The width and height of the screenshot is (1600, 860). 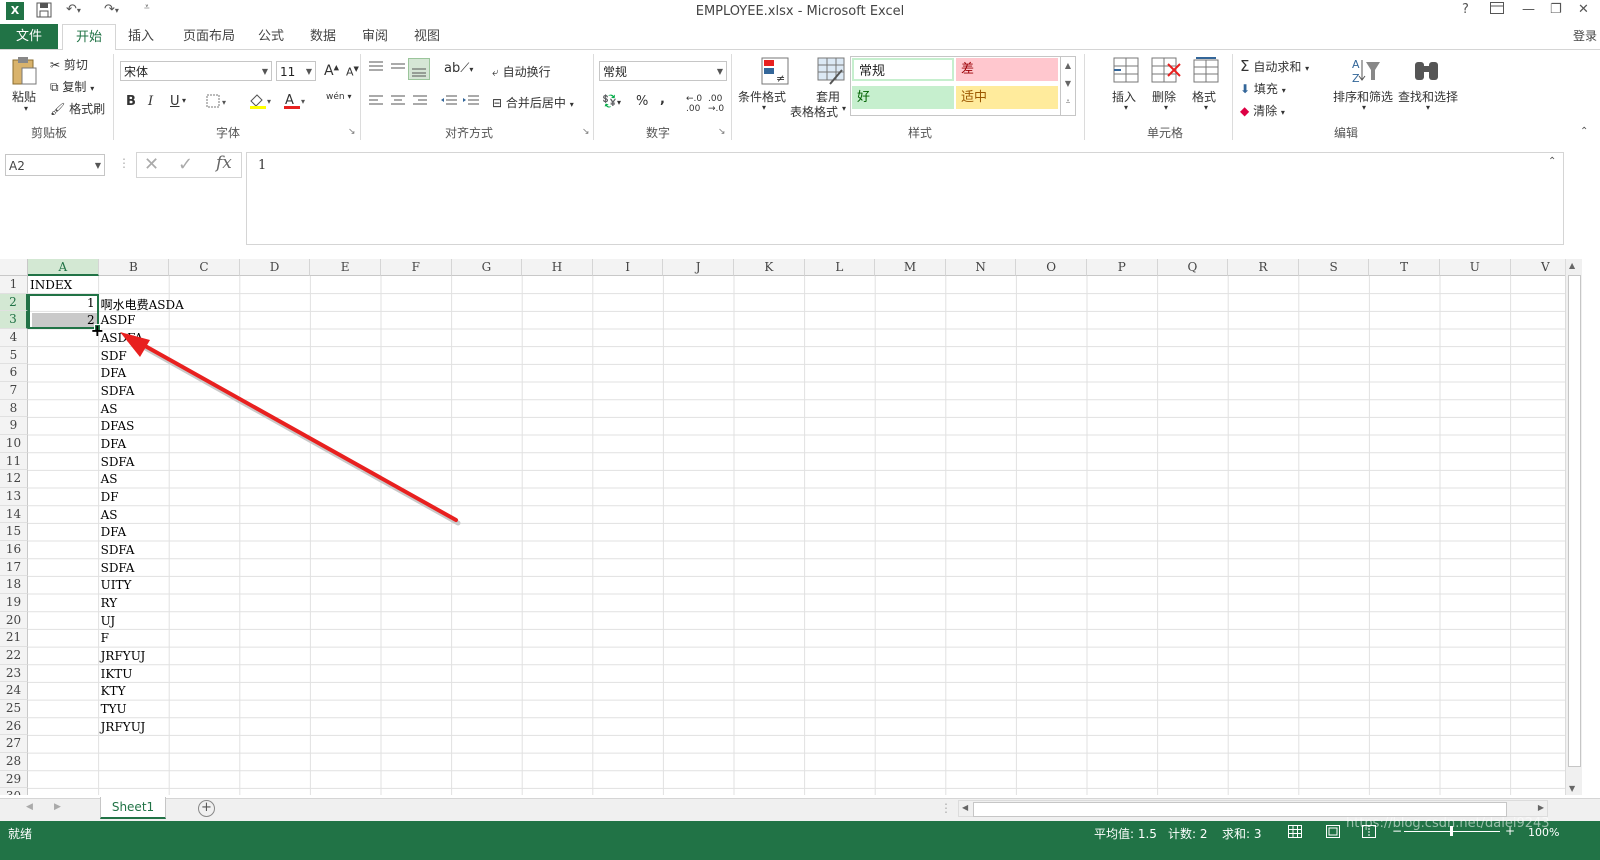 I want to click on status-count: 计数: 2, so click(x=1188, y=834).